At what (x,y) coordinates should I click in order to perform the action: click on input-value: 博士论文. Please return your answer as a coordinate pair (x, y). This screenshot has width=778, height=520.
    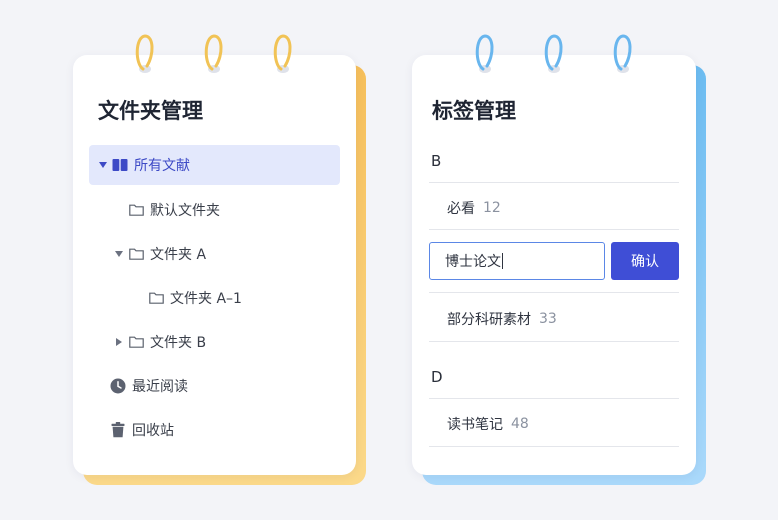
    Looking at the image, I should click on (473, 262).